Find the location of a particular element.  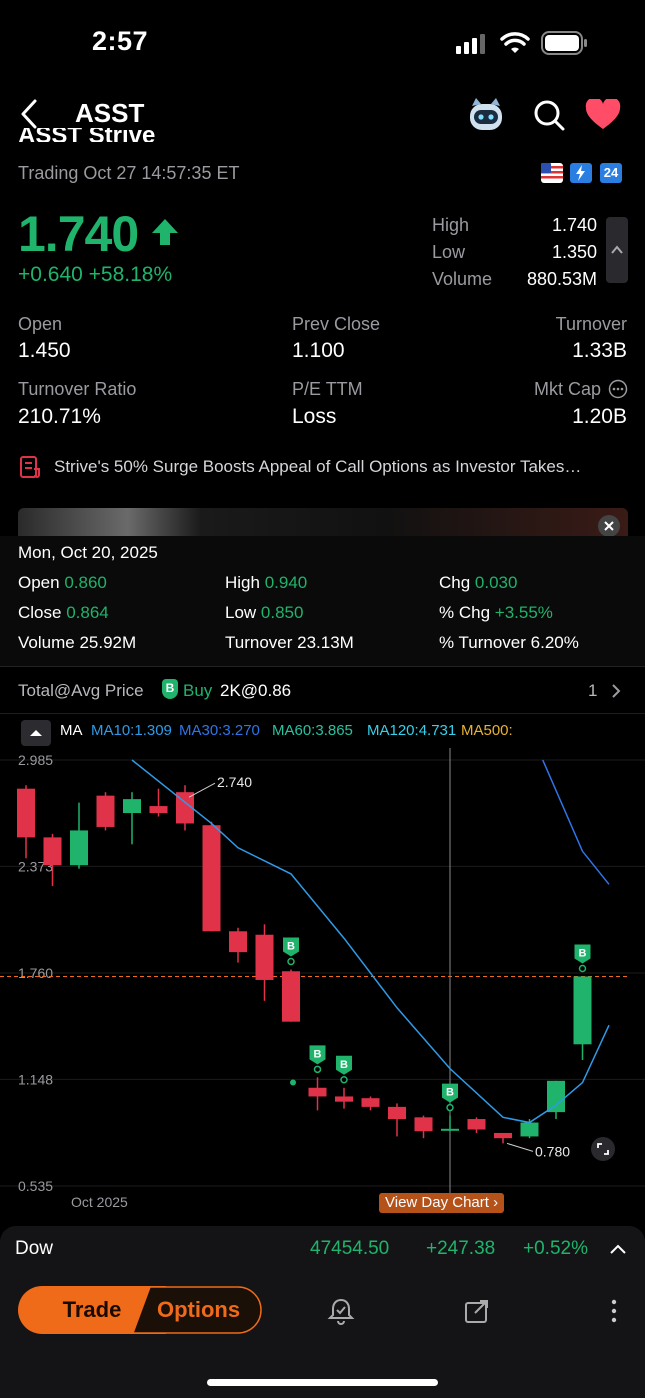

ma-label: MA is located at coordinates (71, 730).